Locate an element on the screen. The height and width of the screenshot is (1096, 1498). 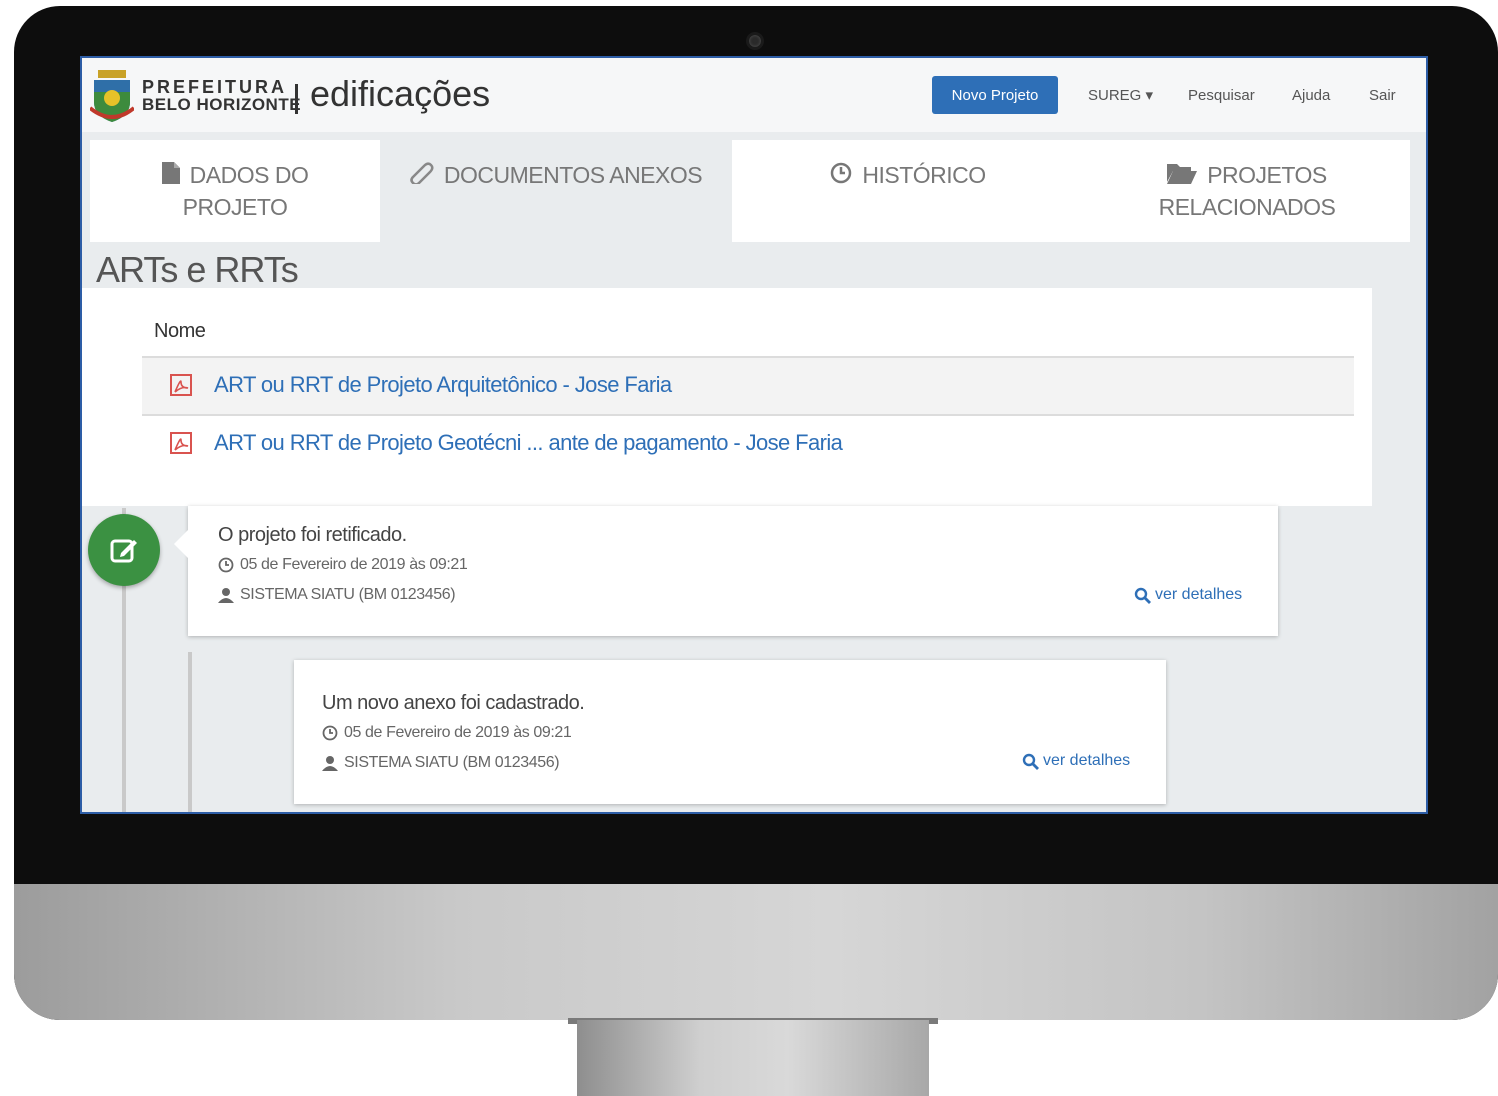
edit-event-badge is located at coordinates (124, 550).